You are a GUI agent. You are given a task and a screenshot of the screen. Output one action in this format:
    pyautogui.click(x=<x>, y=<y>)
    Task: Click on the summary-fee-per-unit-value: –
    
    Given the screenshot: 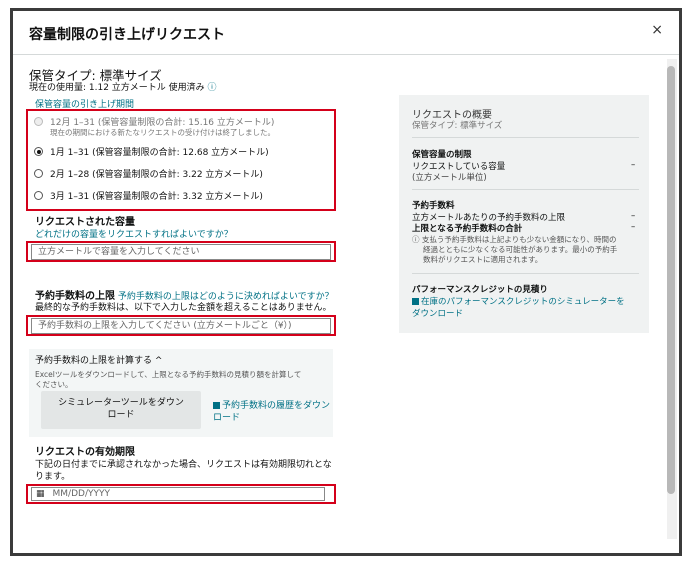 What is the action you would take?
    pyautogui.click(x=633, y=216)
    